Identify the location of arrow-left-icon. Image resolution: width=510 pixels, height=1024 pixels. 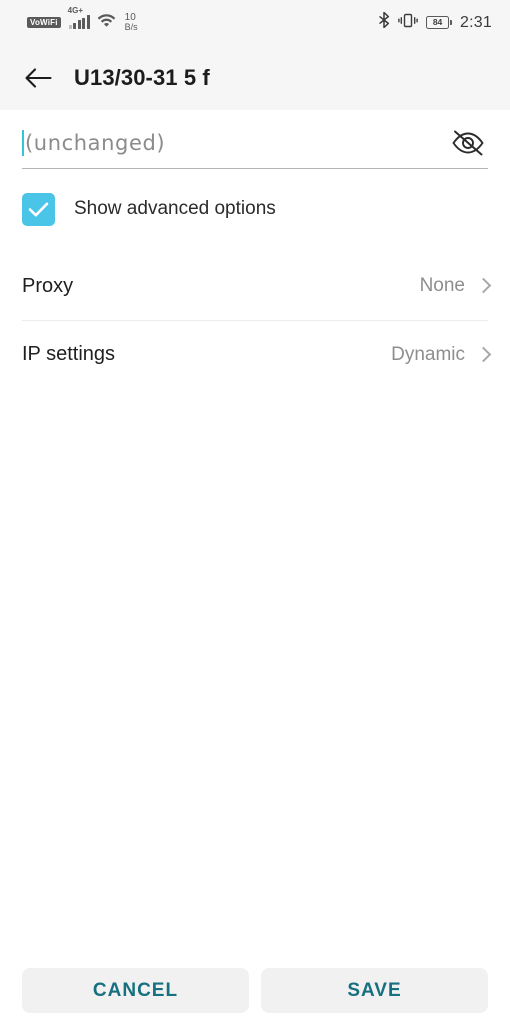
(38, 77).